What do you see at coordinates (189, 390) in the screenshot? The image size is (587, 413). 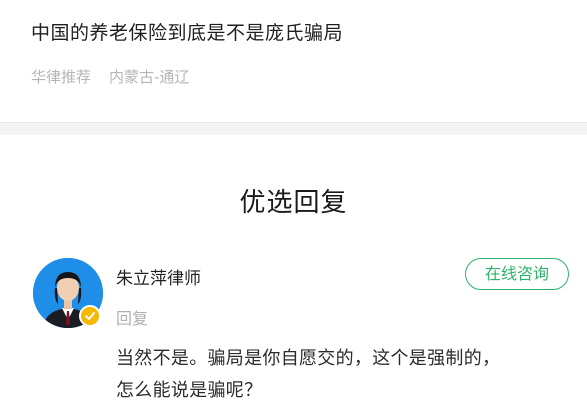 I see `answer-line-2: 怎么能说是骗呢？` at bounding box center [189, 390].